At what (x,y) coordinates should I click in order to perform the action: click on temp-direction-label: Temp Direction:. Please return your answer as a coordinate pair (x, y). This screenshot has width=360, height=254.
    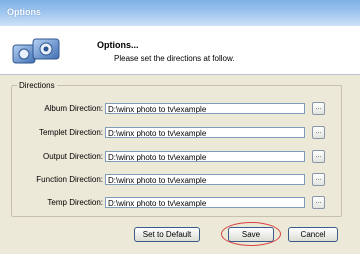
    Looking at the image, I should click on (75, 202).